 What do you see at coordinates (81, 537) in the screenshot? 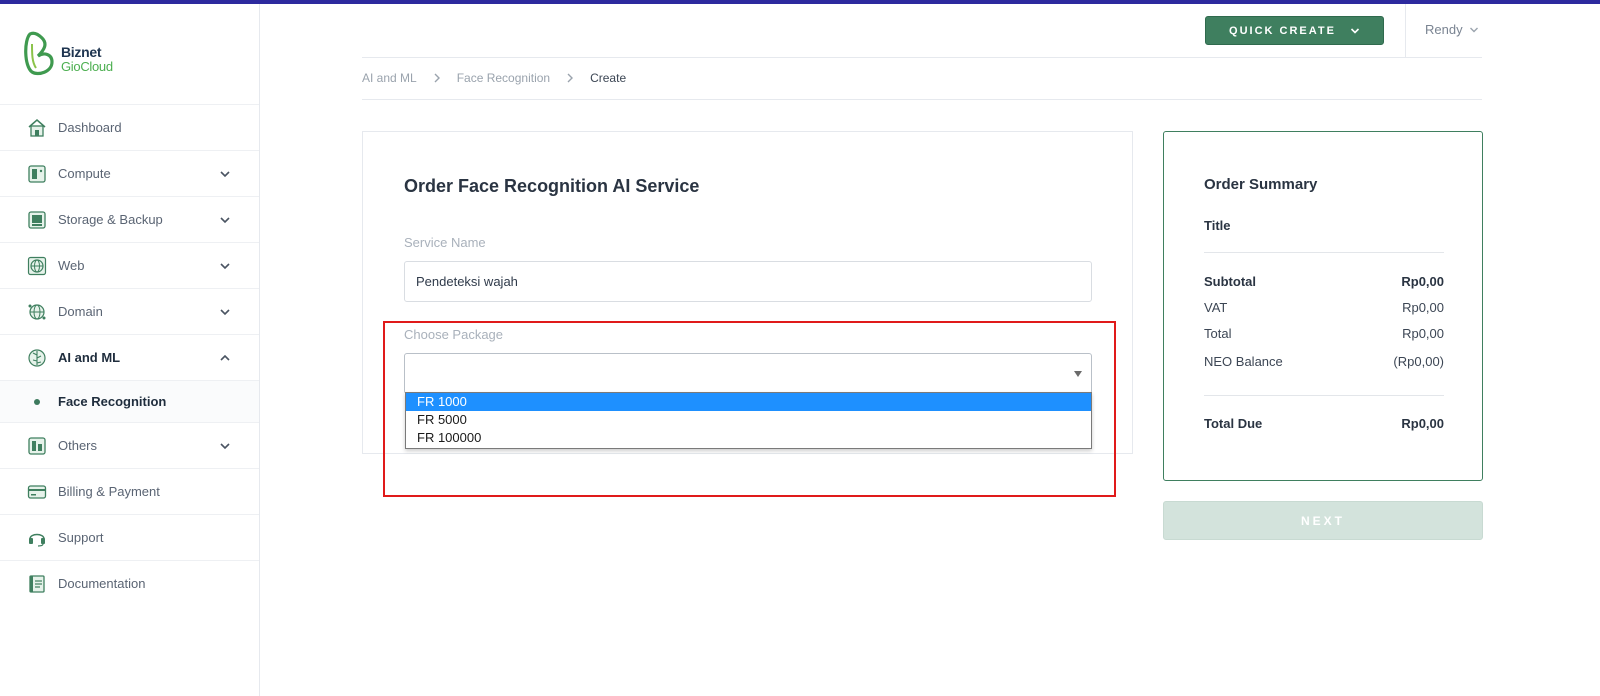
I see `sidebar-item-label: Support` at bounding box center [81, 537].